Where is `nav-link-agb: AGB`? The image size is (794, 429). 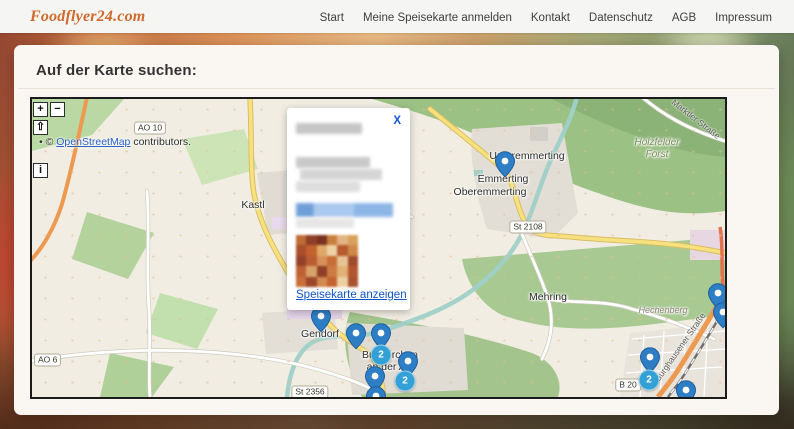 nav-link-agb: AGB is located at coordinates (684, 18).